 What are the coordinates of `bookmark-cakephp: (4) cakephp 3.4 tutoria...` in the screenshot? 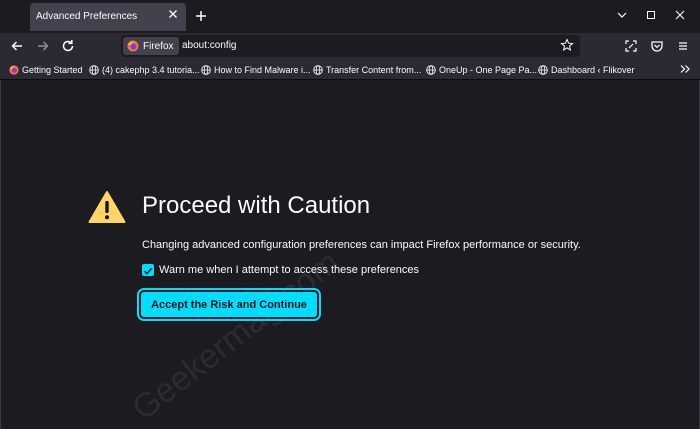 It's located at (144, 69).